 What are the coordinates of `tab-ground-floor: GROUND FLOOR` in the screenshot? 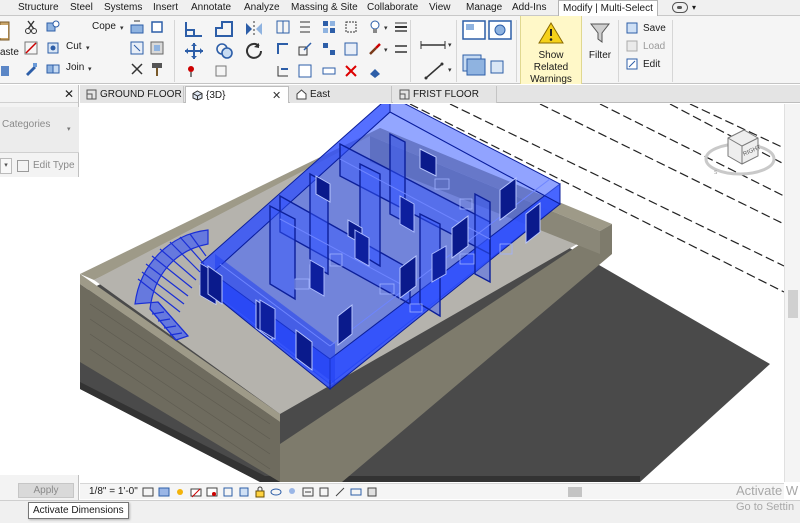 It's located at (132, 94).